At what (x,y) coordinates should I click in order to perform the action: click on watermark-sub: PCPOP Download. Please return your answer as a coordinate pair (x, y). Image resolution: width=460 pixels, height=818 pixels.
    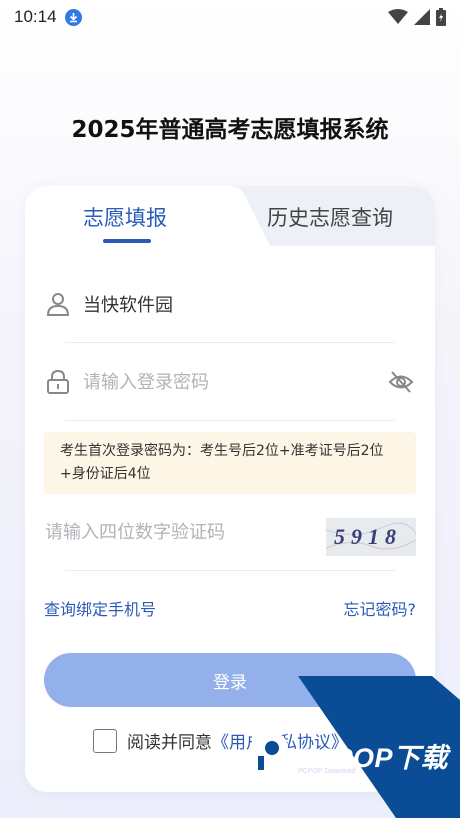
    Looking at the image, I should click on (327, 771).